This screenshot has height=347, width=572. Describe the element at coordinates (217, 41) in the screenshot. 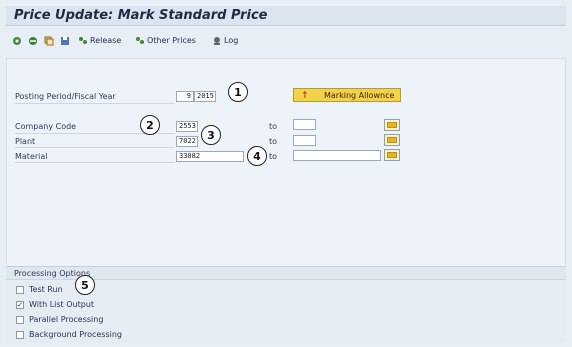

I see `log-icon` at that location.